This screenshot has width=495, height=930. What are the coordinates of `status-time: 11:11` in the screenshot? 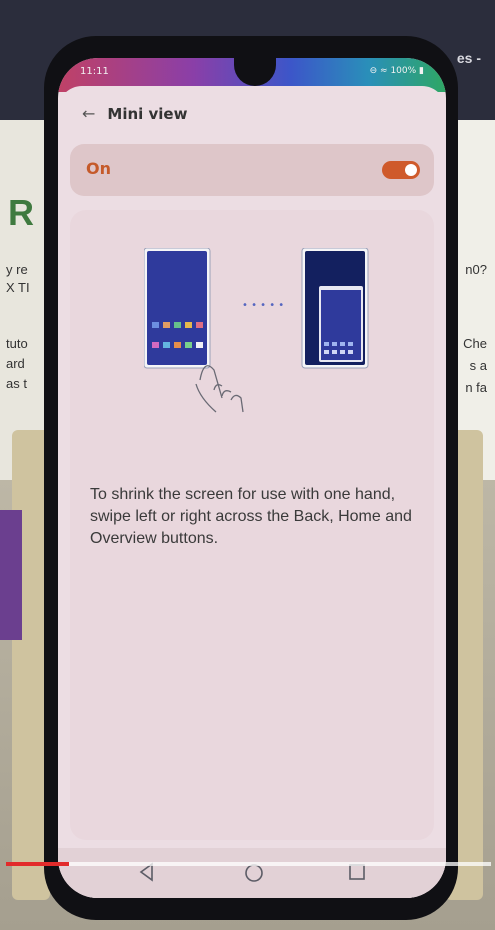 It's located at (94, 71).